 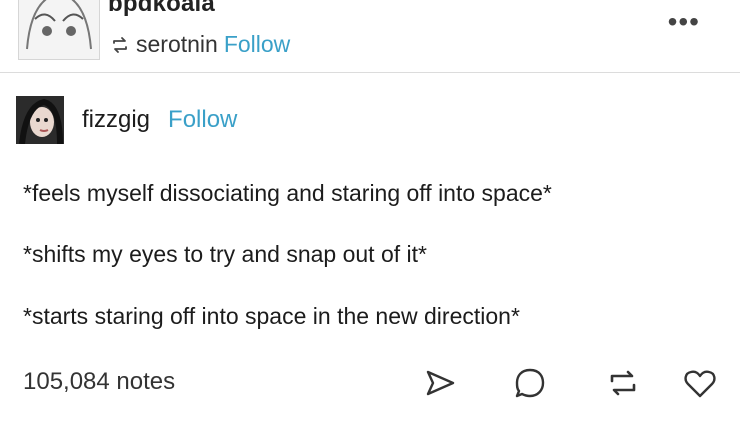 I want to click on reply-icon, so click(x=530, y=383).